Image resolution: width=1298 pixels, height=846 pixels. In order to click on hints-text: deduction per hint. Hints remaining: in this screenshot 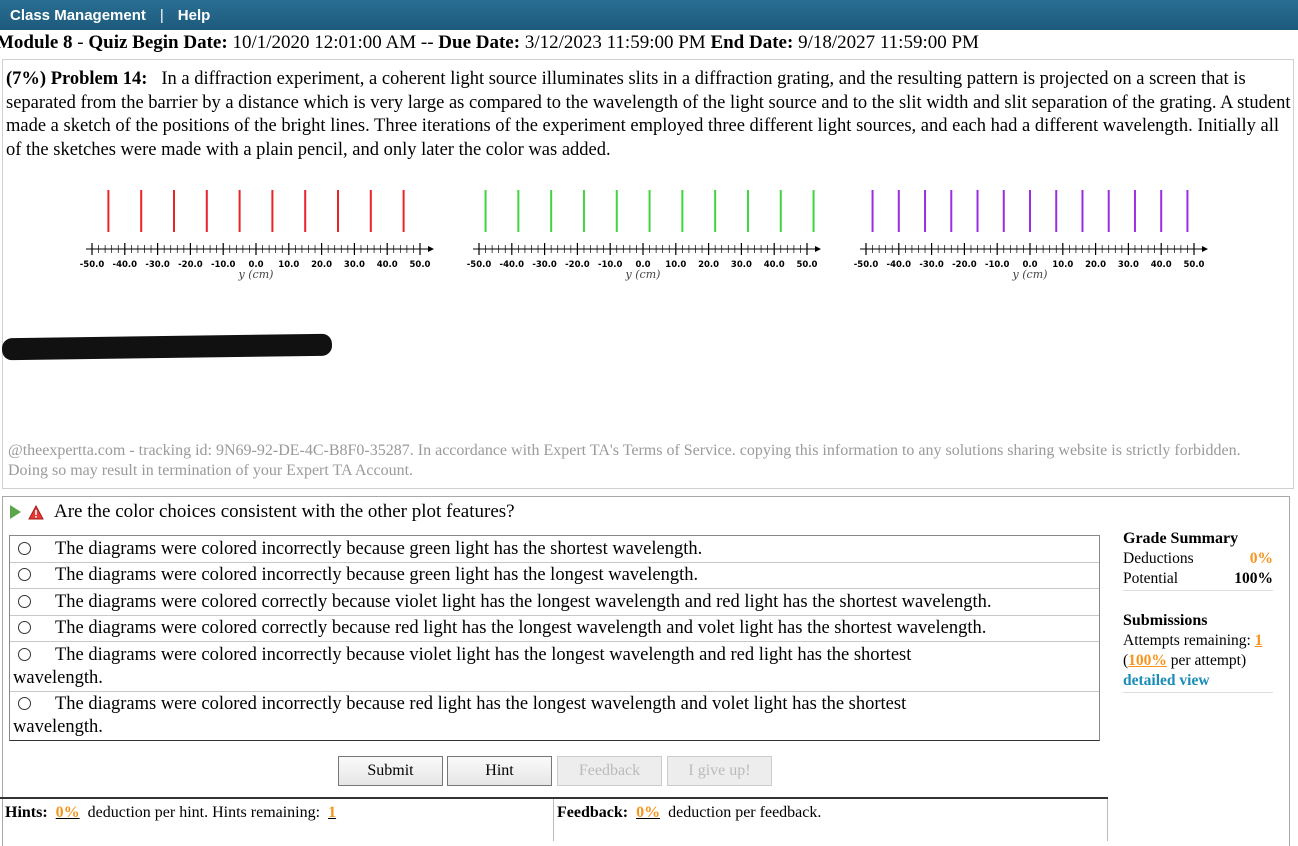, I will do `click(204, 812)`.